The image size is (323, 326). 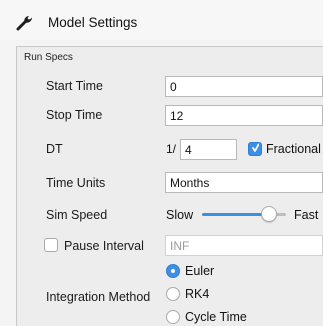 I want to click on section-title: Run Specs, so click(x=48, y=57).